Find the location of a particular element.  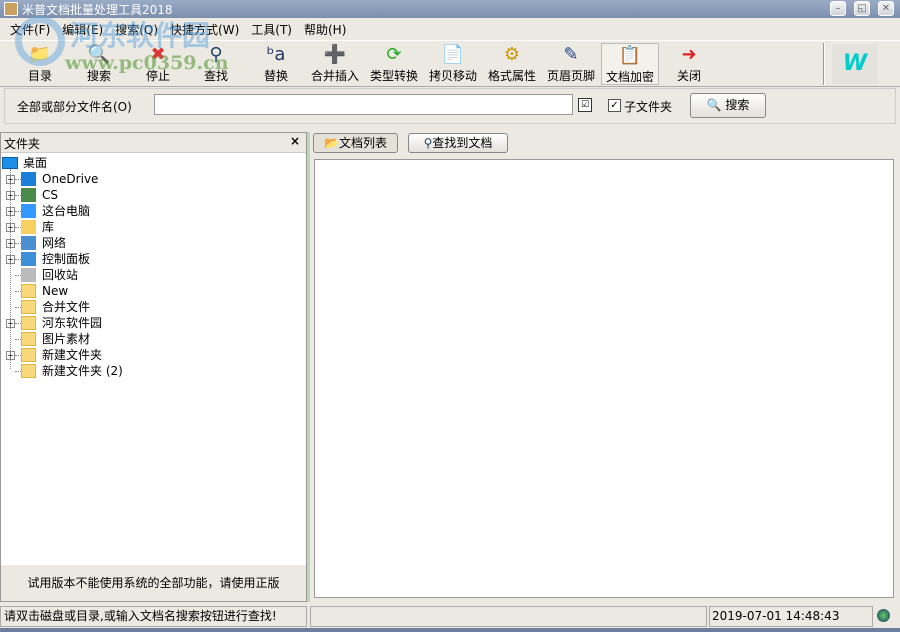

app-icon is located at coordinates (11, 9).